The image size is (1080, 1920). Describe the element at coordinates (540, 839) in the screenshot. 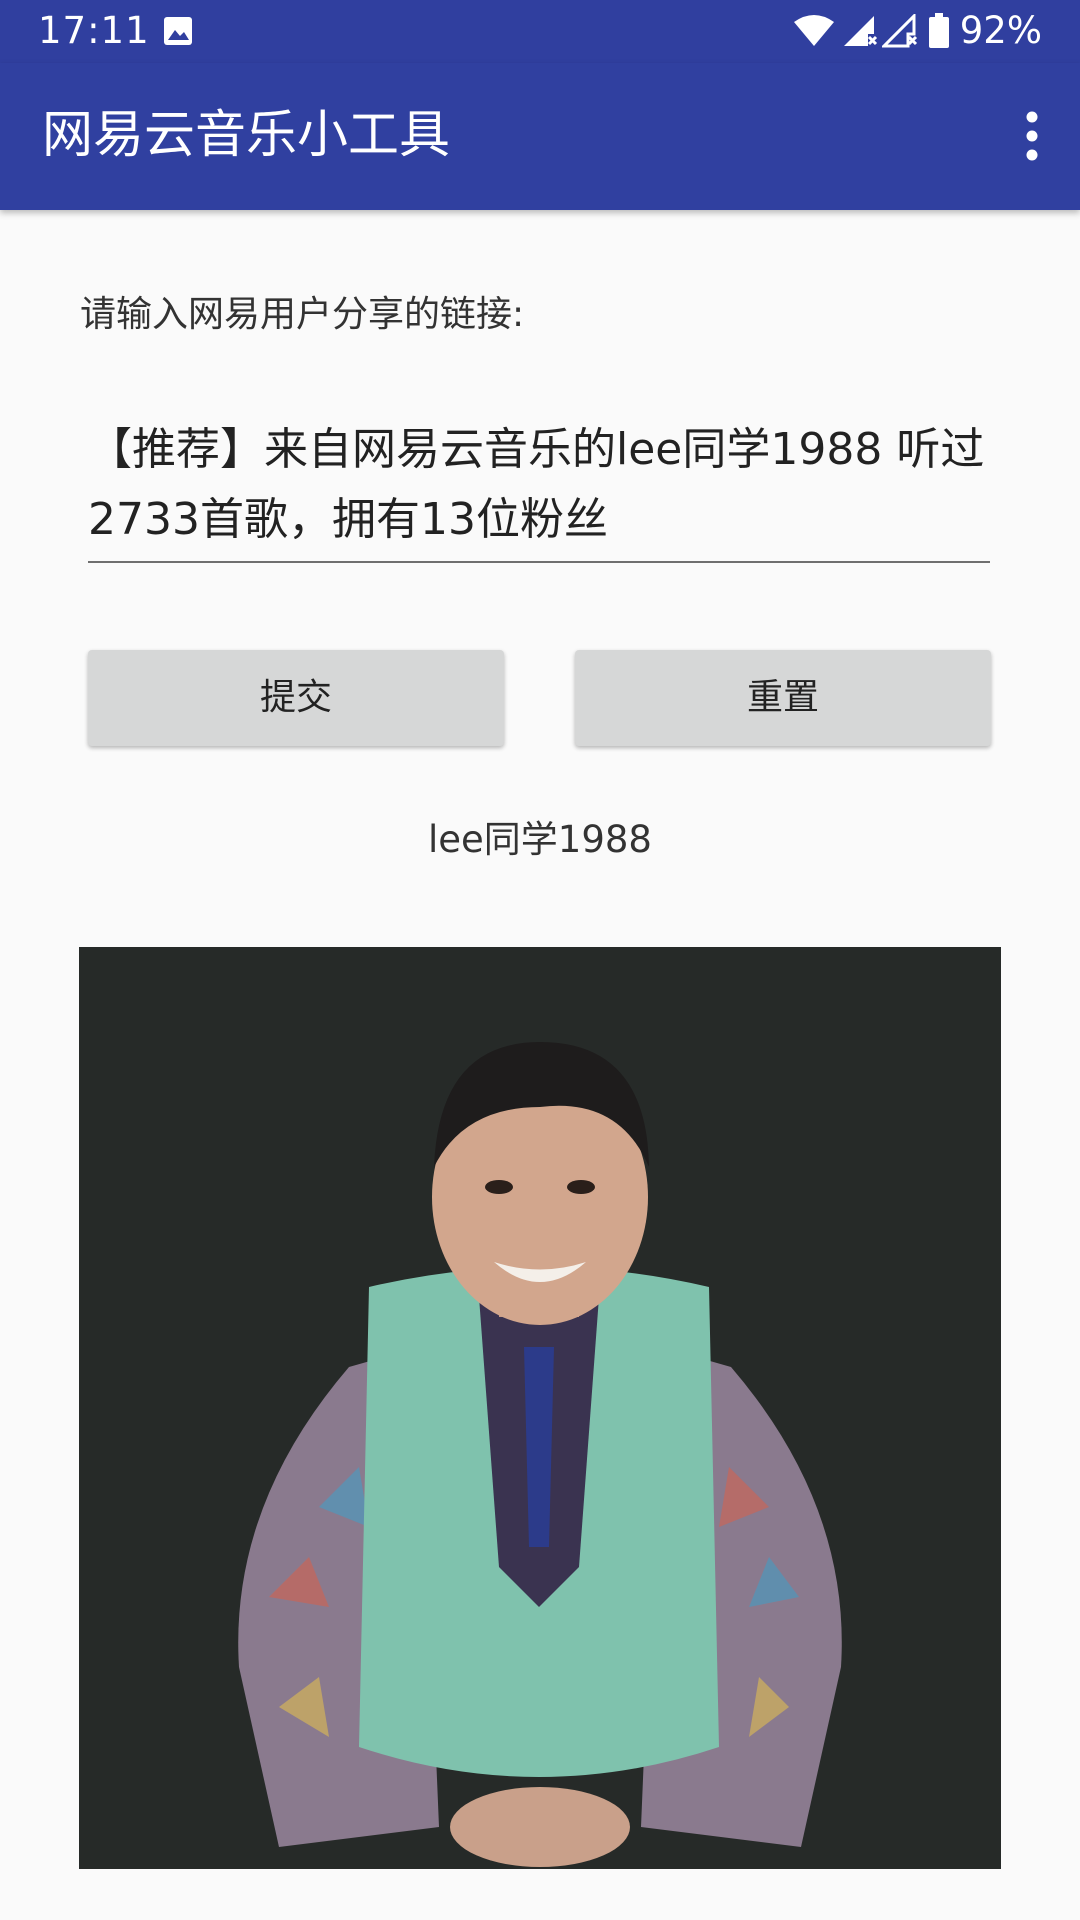

I see `username-text: lee同学1988` at that location.